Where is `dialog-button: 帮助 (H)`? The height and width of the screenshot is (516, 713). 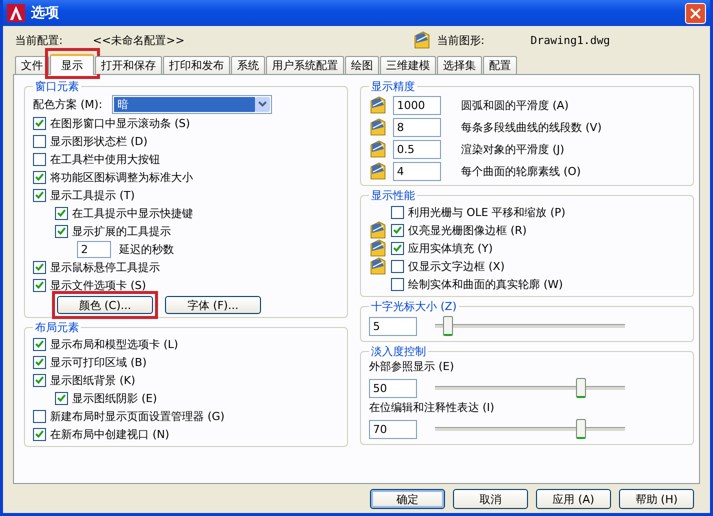
dialog-button: 帮助 (H) is located at coordinates (656, 499).